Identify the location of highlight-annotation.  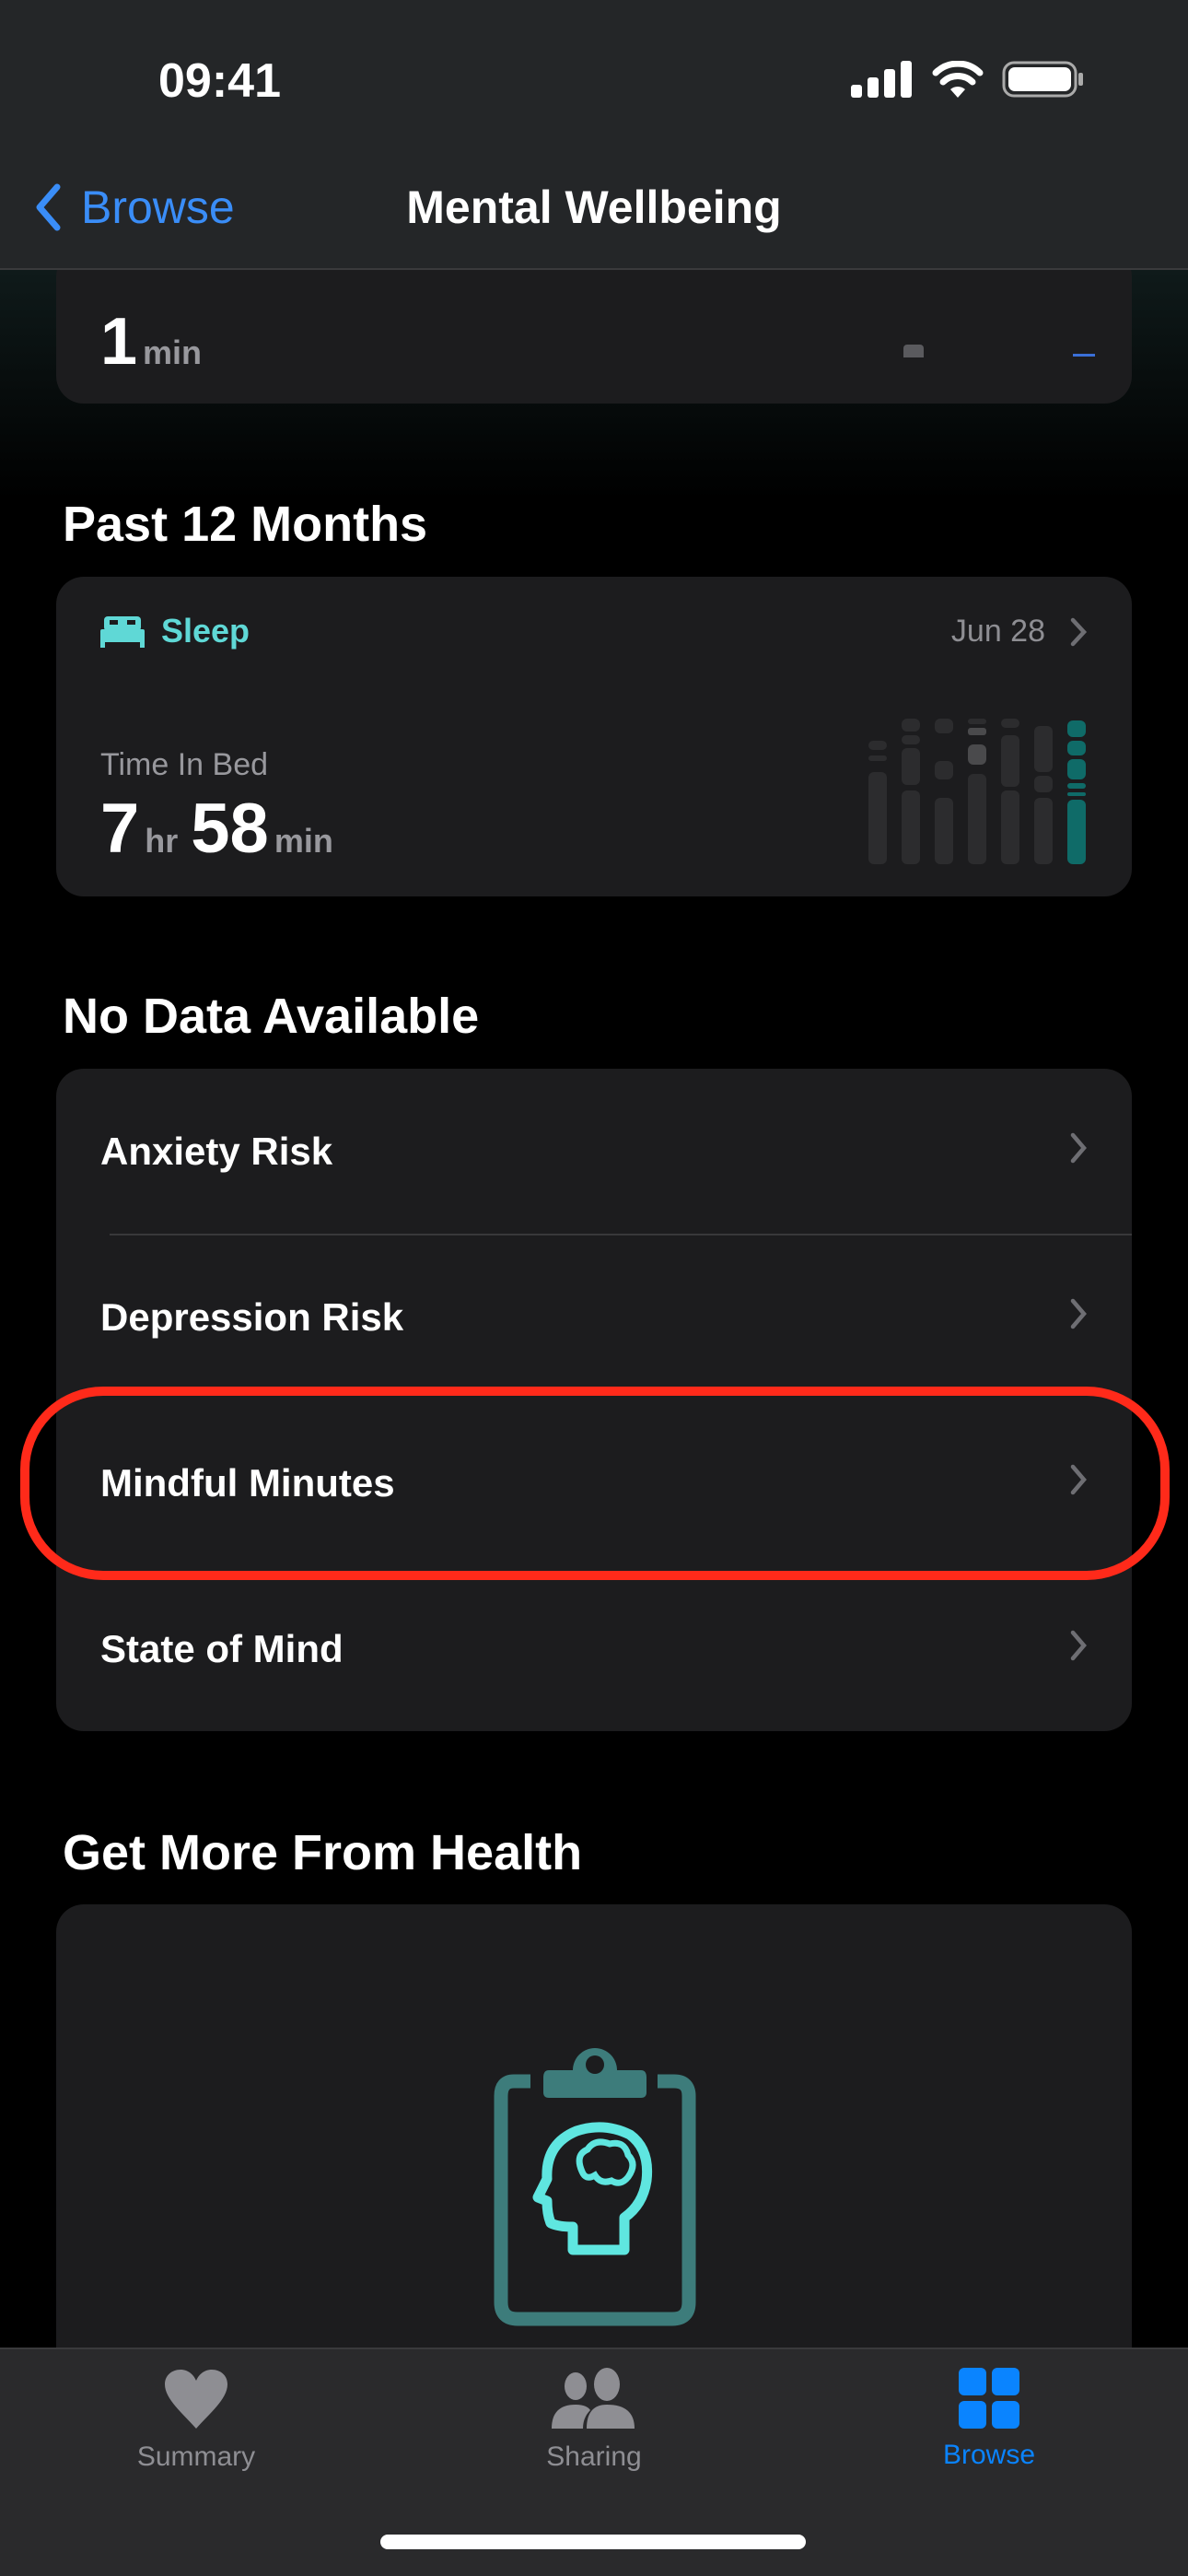
(595, 1483).